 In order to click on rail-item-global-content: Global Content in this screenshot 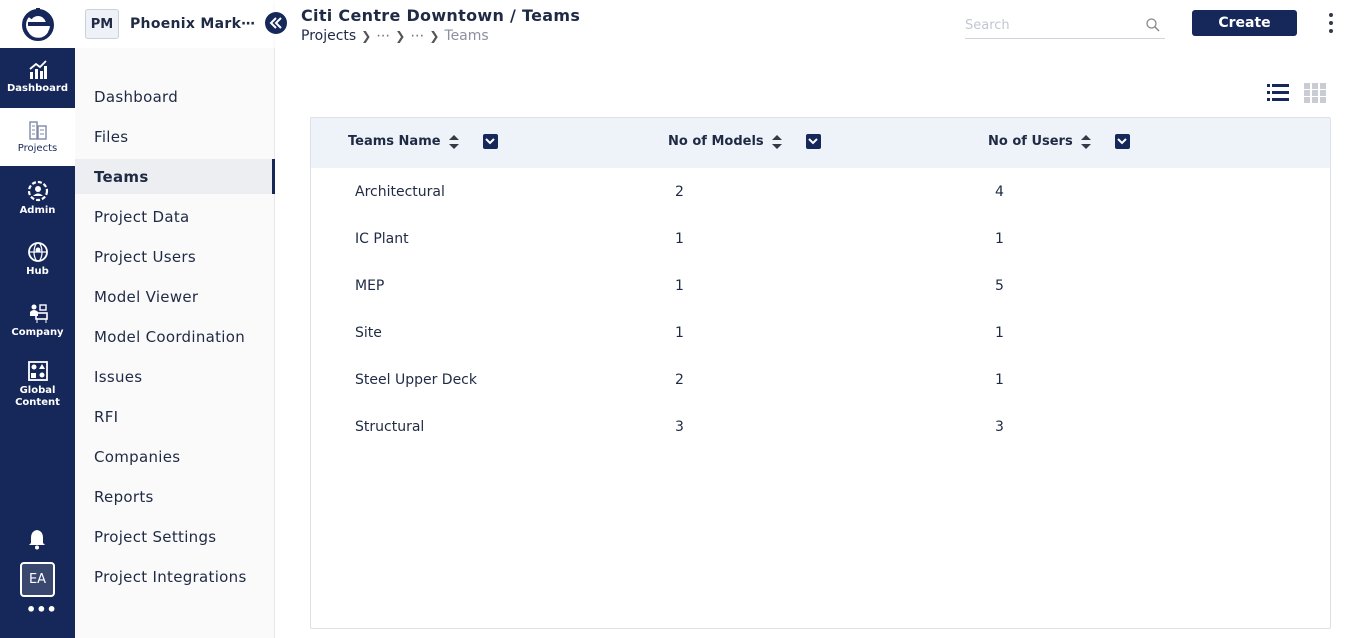, I will do `click(37, 384)`.